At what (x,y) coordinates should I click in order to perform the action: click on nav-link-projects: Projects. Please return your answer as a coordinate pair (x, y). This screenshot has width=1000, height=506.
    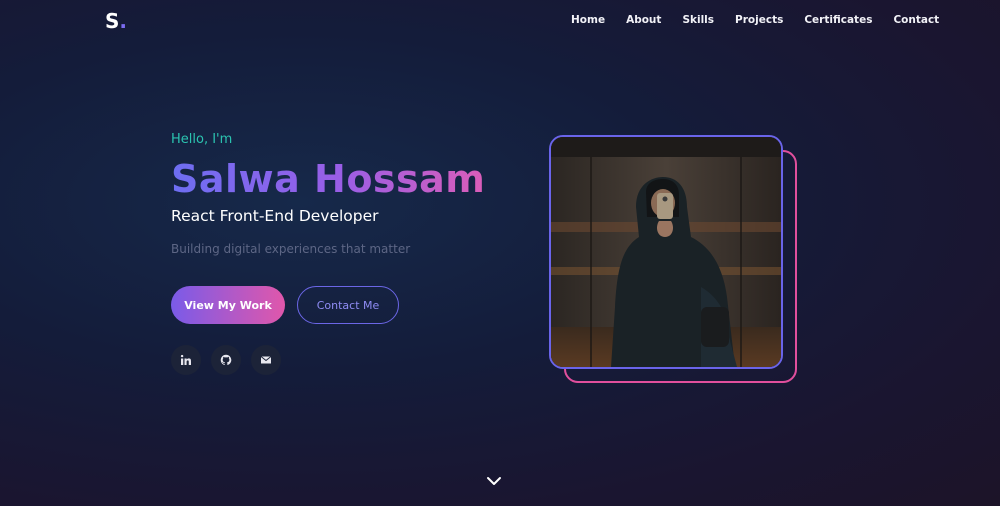
    Looking at the image, I should click on (759, 20).